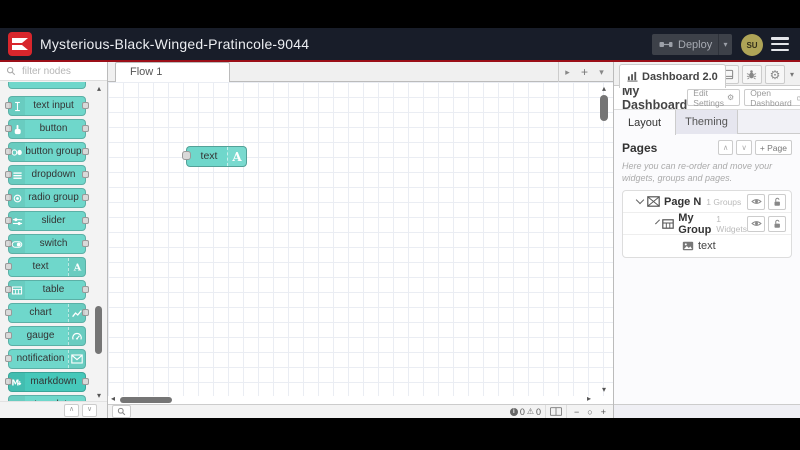 Image resolution: width=800 pixels, height=450 pixels. I want to click on palette-node-button: button, so click(47, 129).